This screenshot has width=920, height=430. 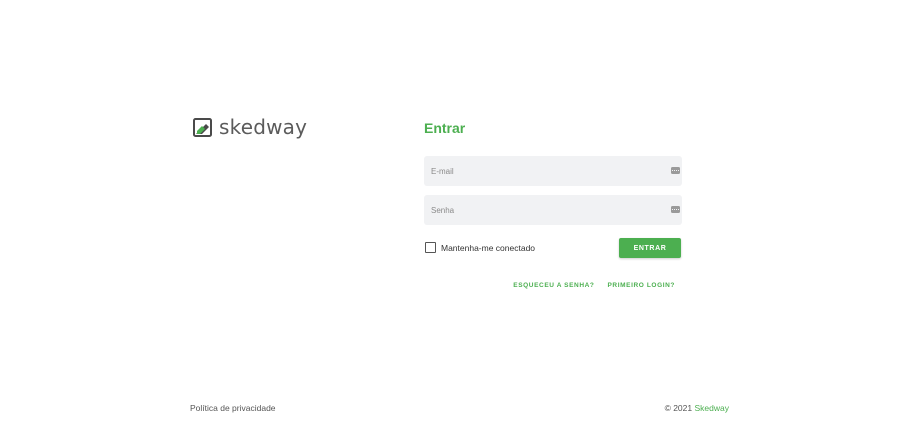 I want to click on login-button: ENTRAR, so click(x=650, y=248).